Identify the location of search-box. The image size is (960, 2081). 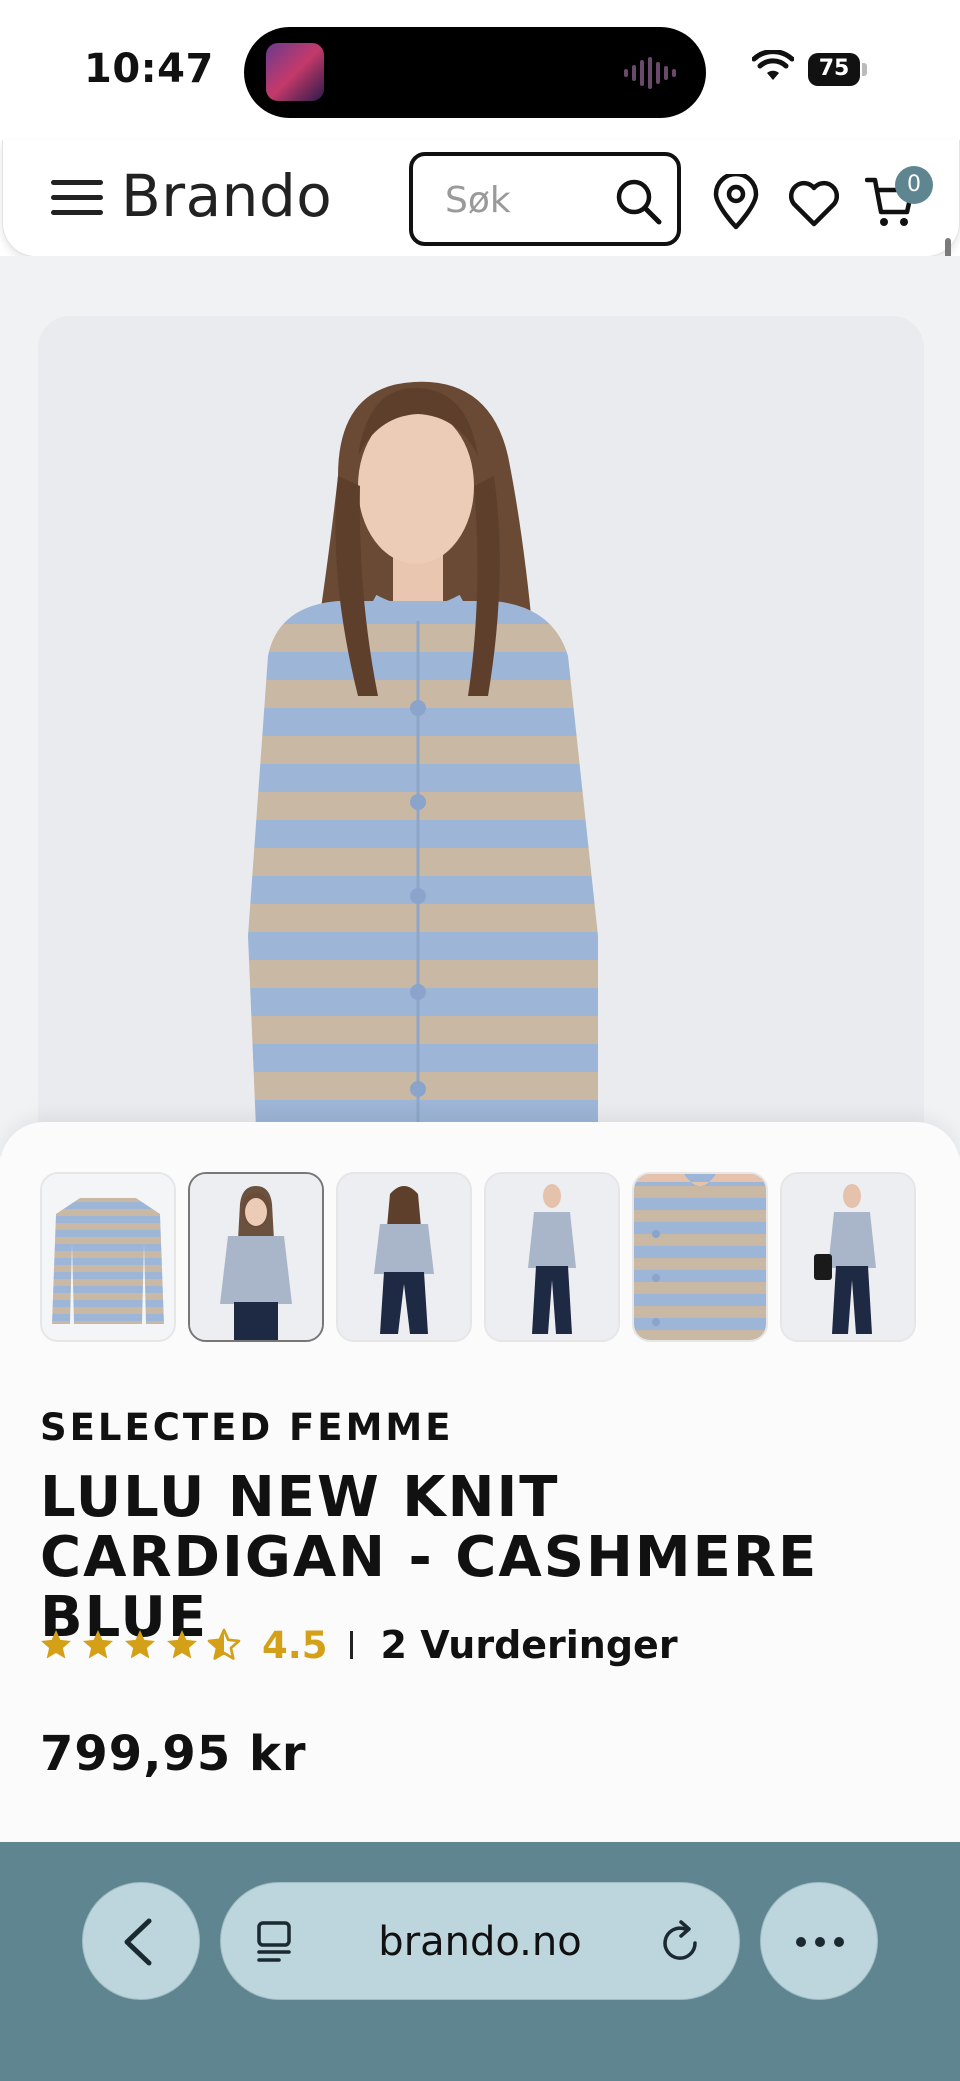
(545, 199).